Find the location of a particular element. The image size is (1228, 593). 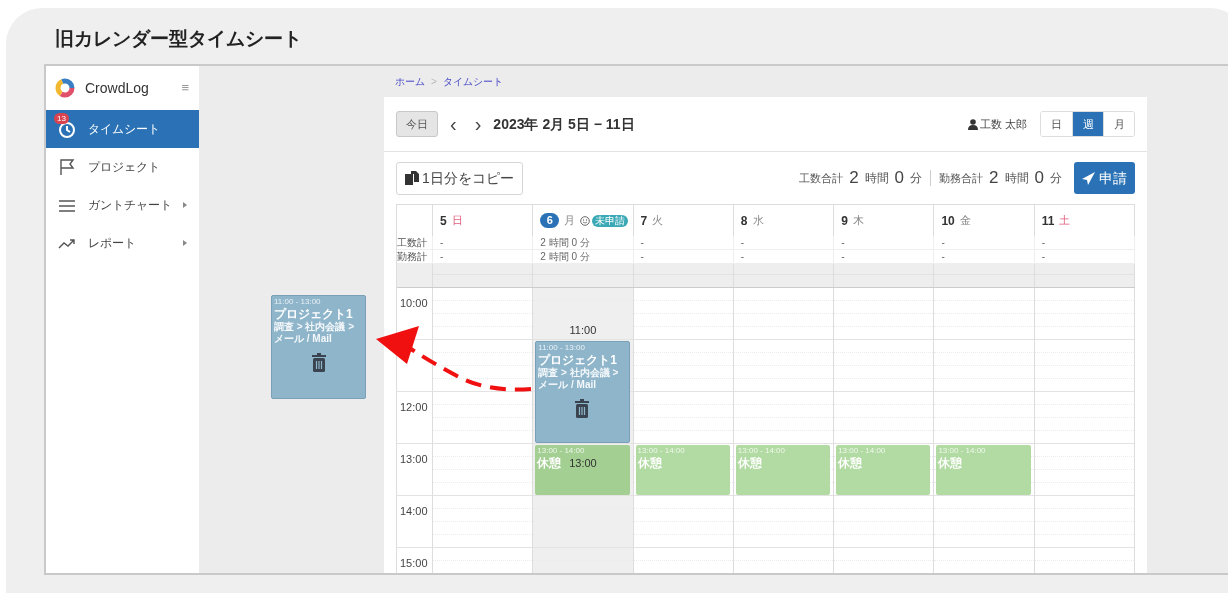

logo-icon is located at coordinates (65, 88).